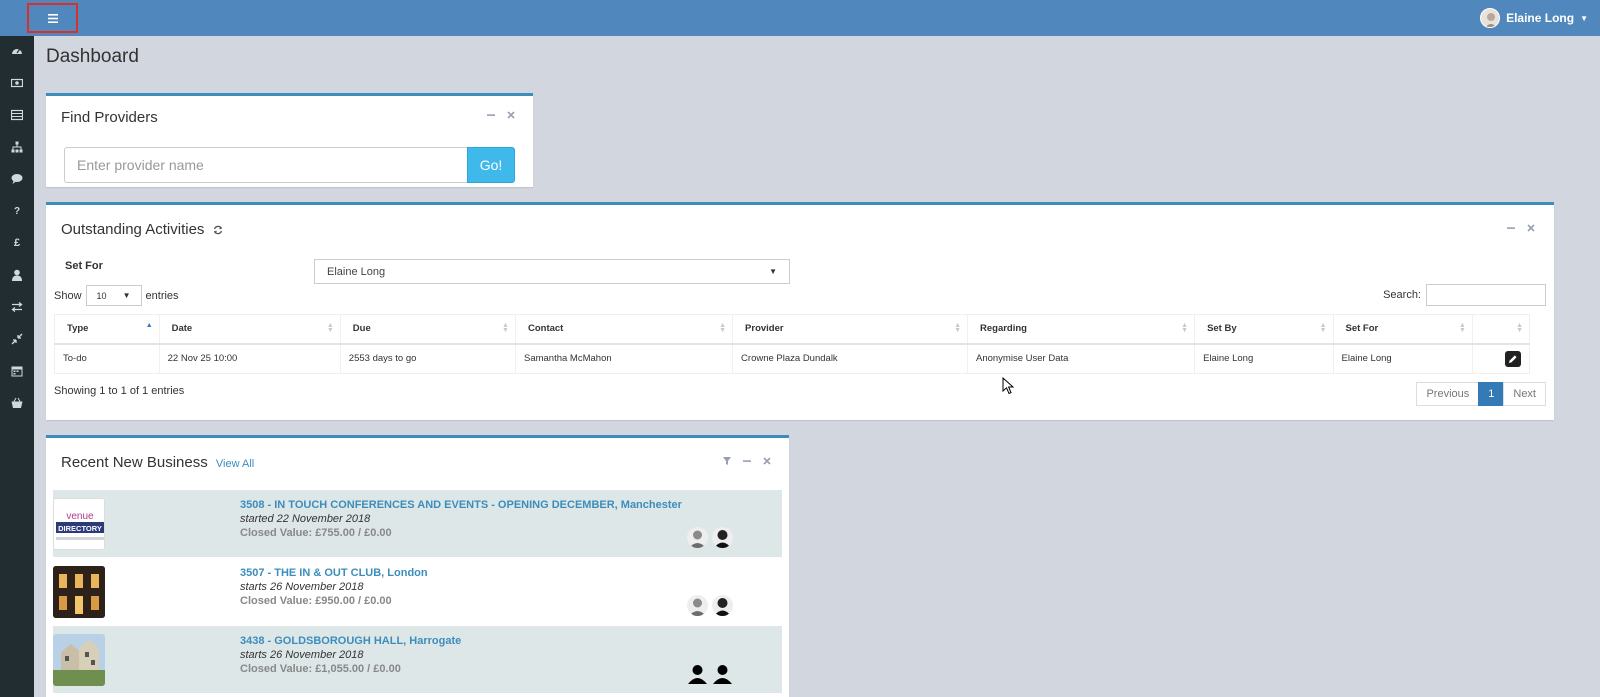 The image size is (1600, 697). What do you see at coordinates (1264, 358) in the screenshot?
I see `cell-set-by: Elaine Long` at bounding box center [1264, 358].